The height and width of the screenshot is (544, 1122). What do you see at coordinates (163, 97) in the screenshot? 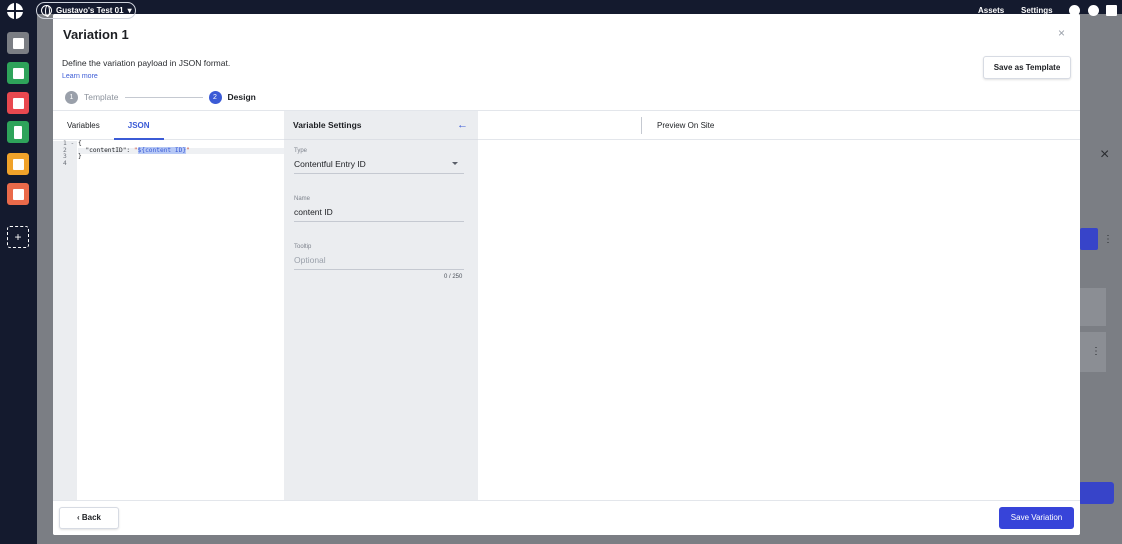
I see `step-connector` at bounding box center [163, 97].